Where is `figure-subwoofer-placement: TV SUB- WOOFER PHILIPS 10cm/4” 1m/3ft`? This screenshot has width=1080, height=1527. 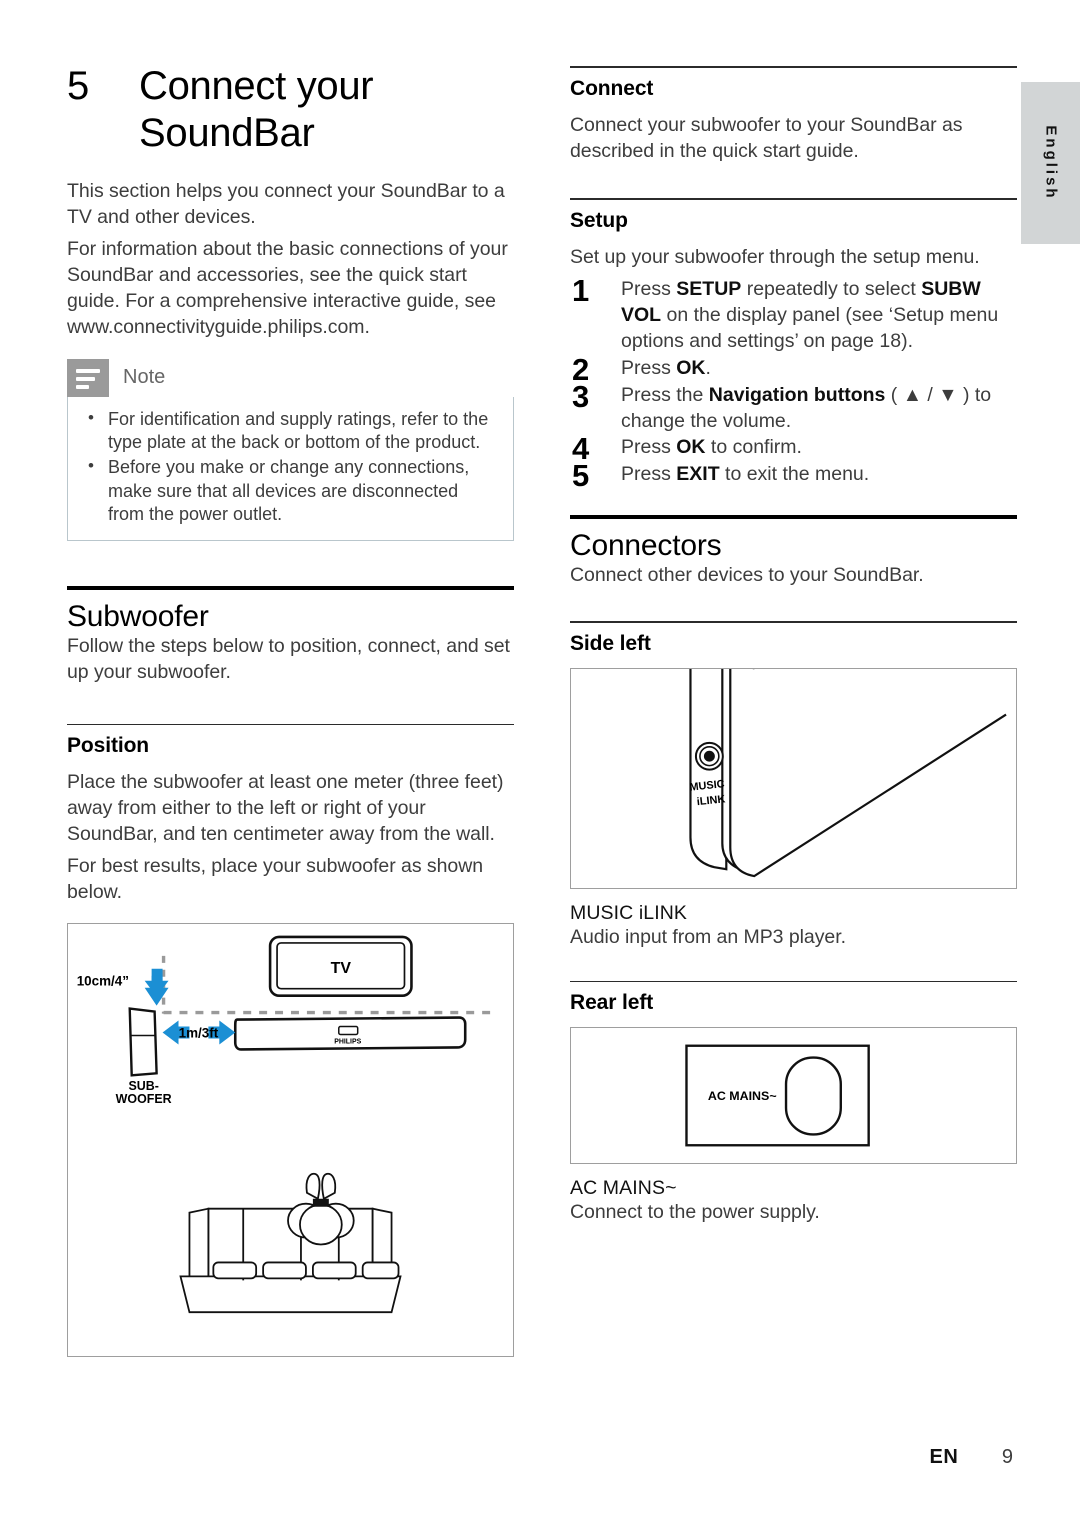
figure-subwoofer-placement: TV SUB- WOOFER PHILIPS 10cm/4” 1m/3ft is located at coordinates (290, 1139).